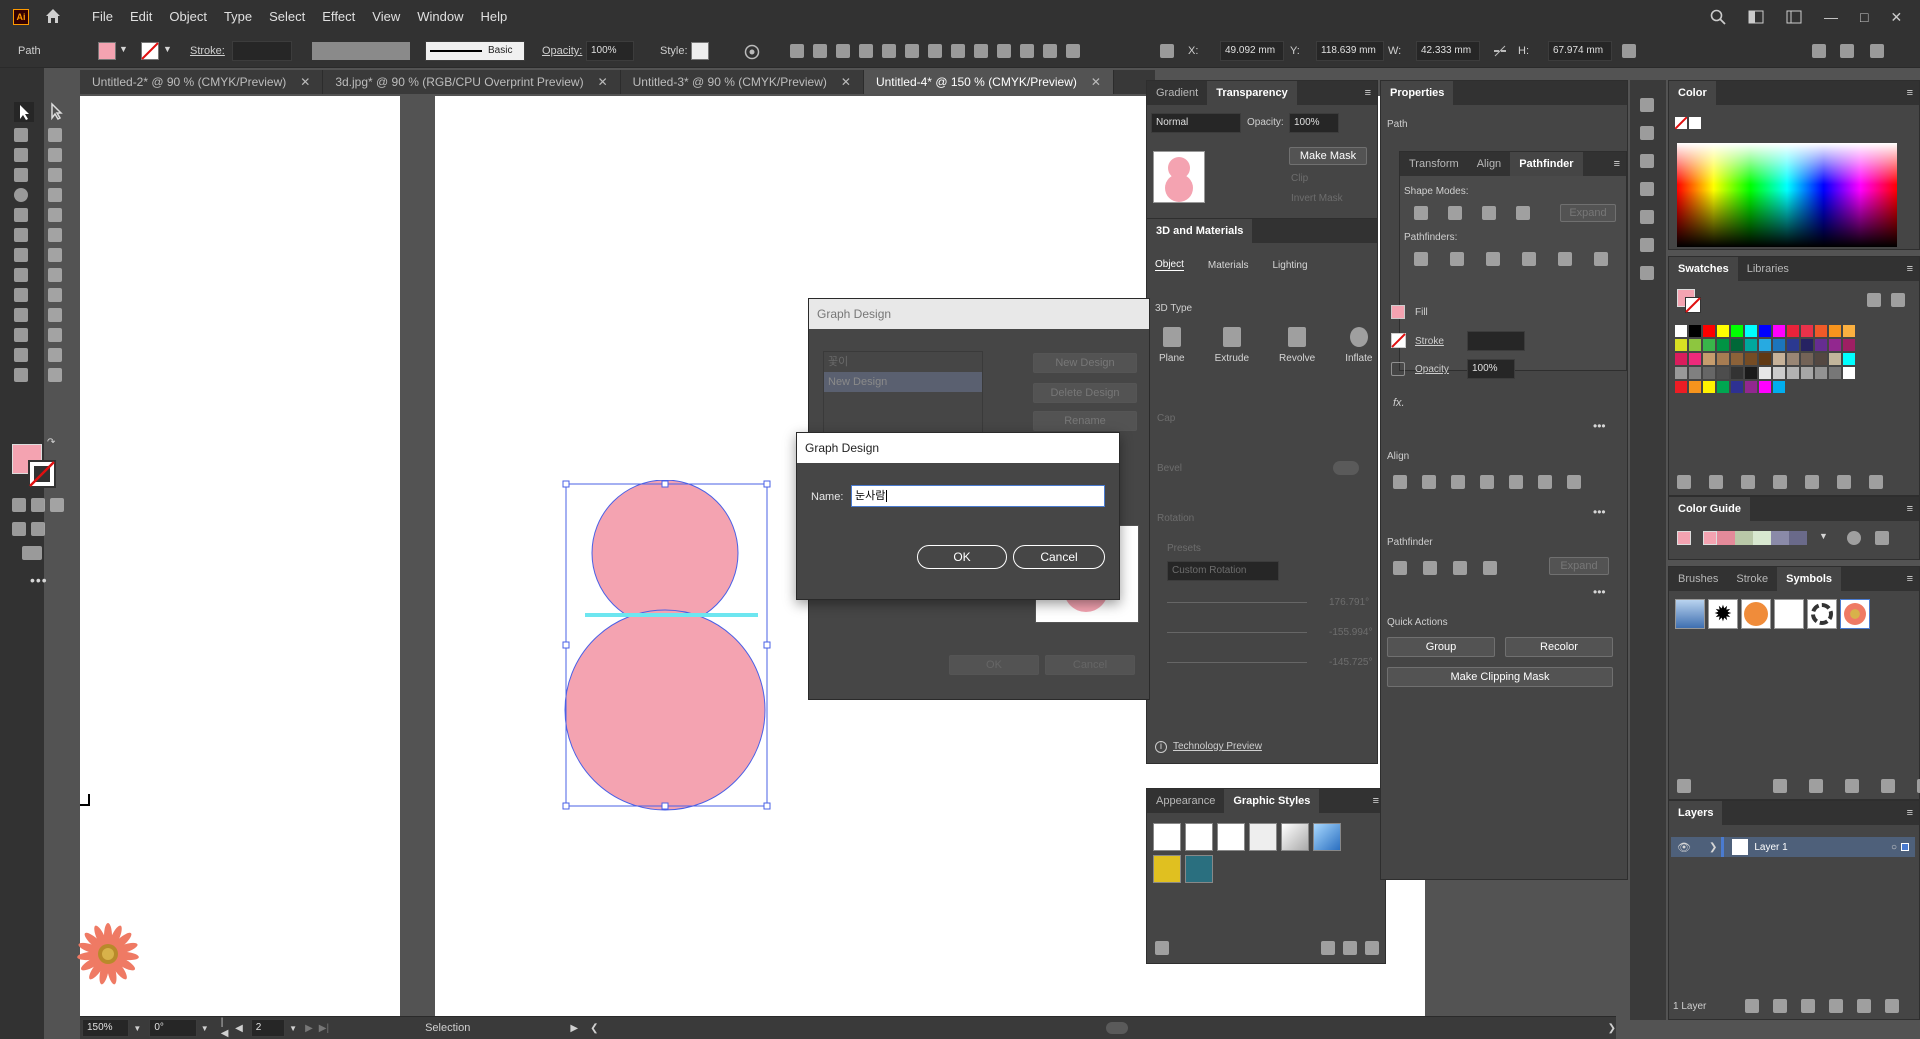 This screenshot has height=1039, width=1920. I want to click on eyedropper-icon, so click(21, 315).